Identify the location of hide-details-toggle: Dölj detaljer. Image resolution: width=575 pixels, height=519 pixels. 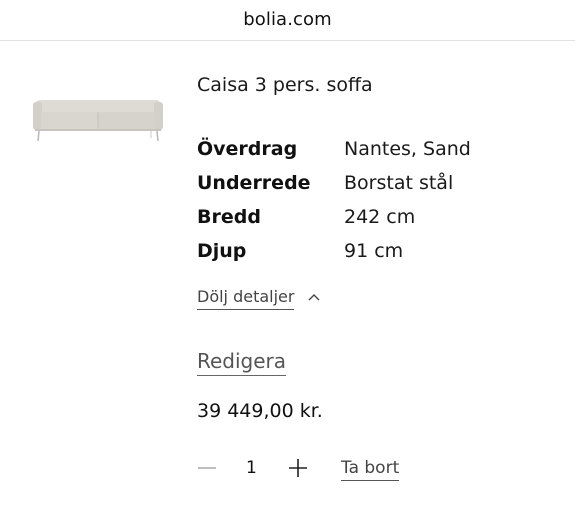
(258, 298).